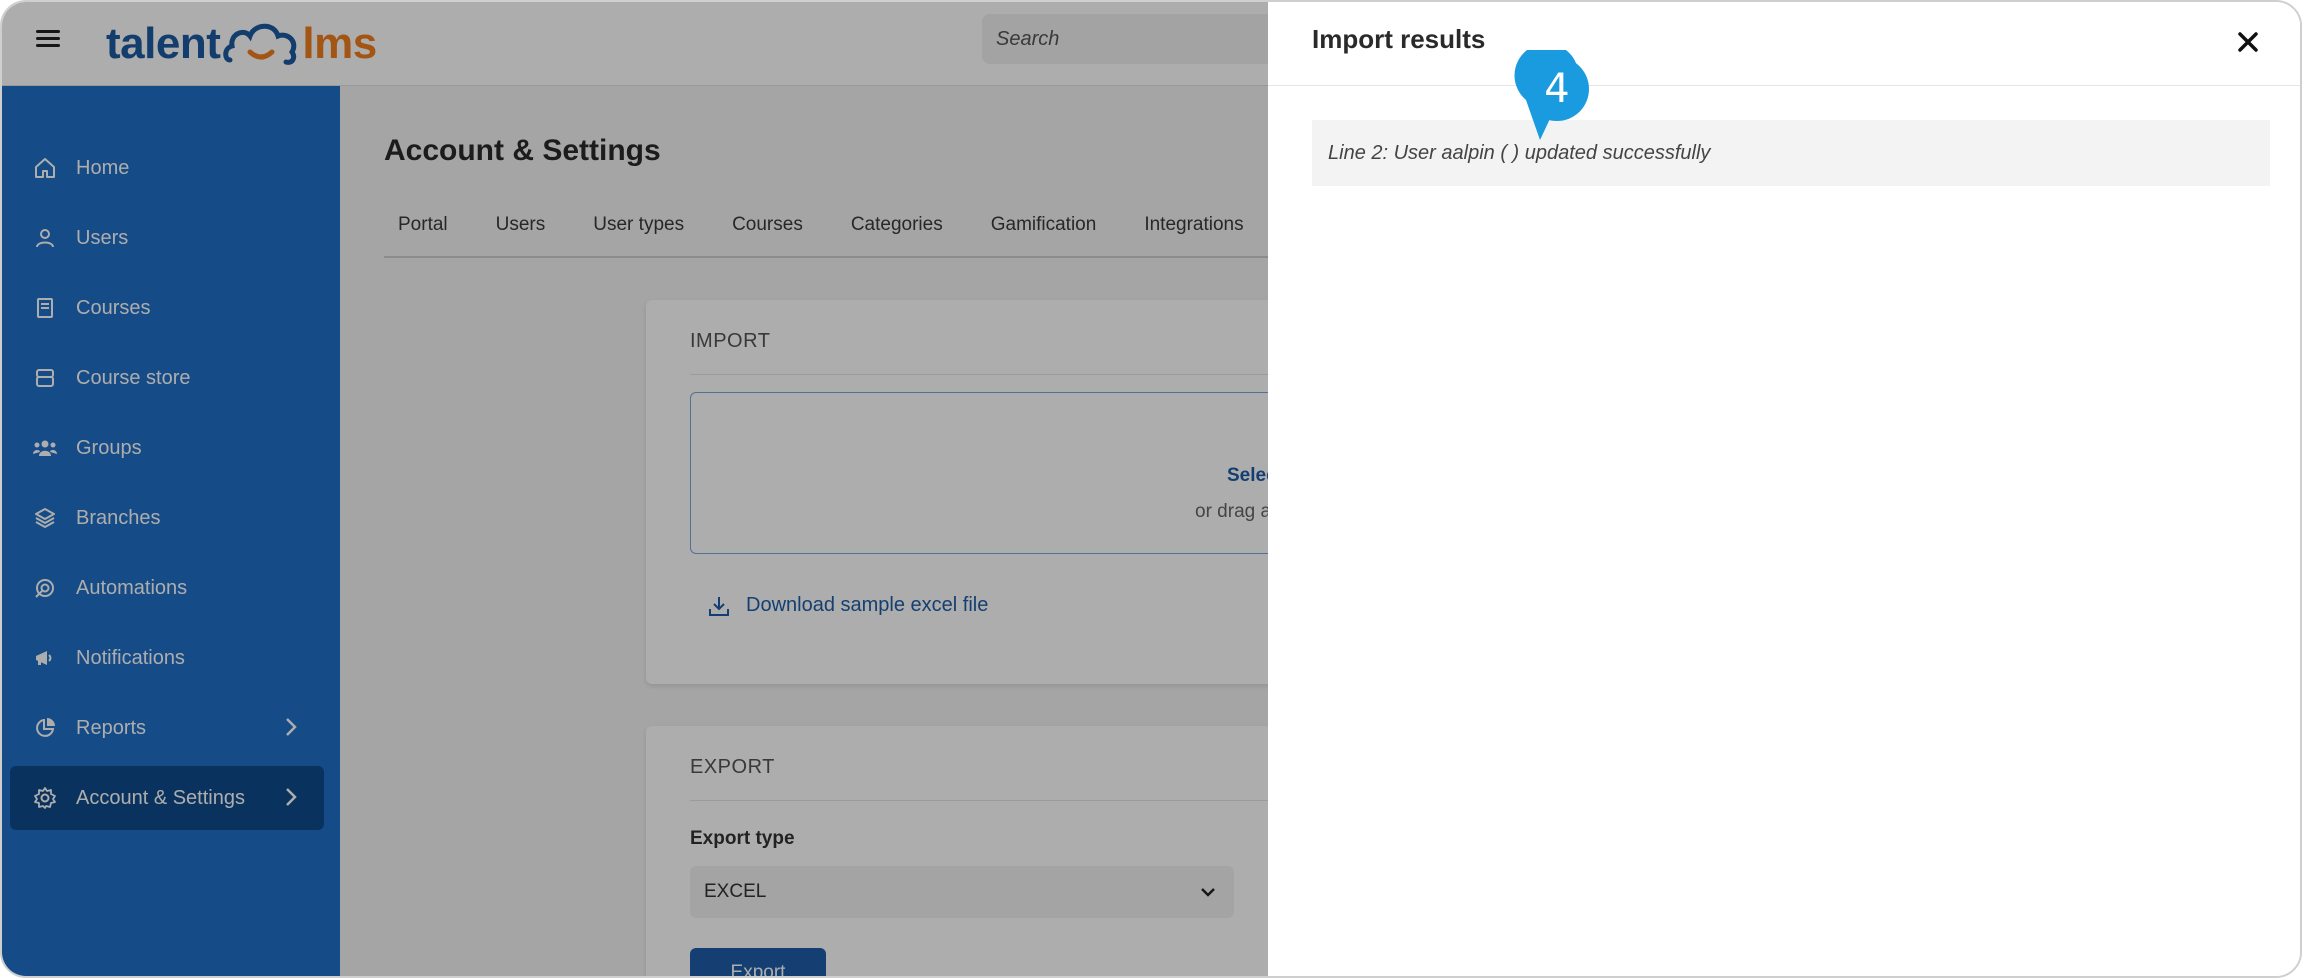  Describe the element at coordinates (1556, 89) in the screenshot. I see `step-number: 4` at that location.